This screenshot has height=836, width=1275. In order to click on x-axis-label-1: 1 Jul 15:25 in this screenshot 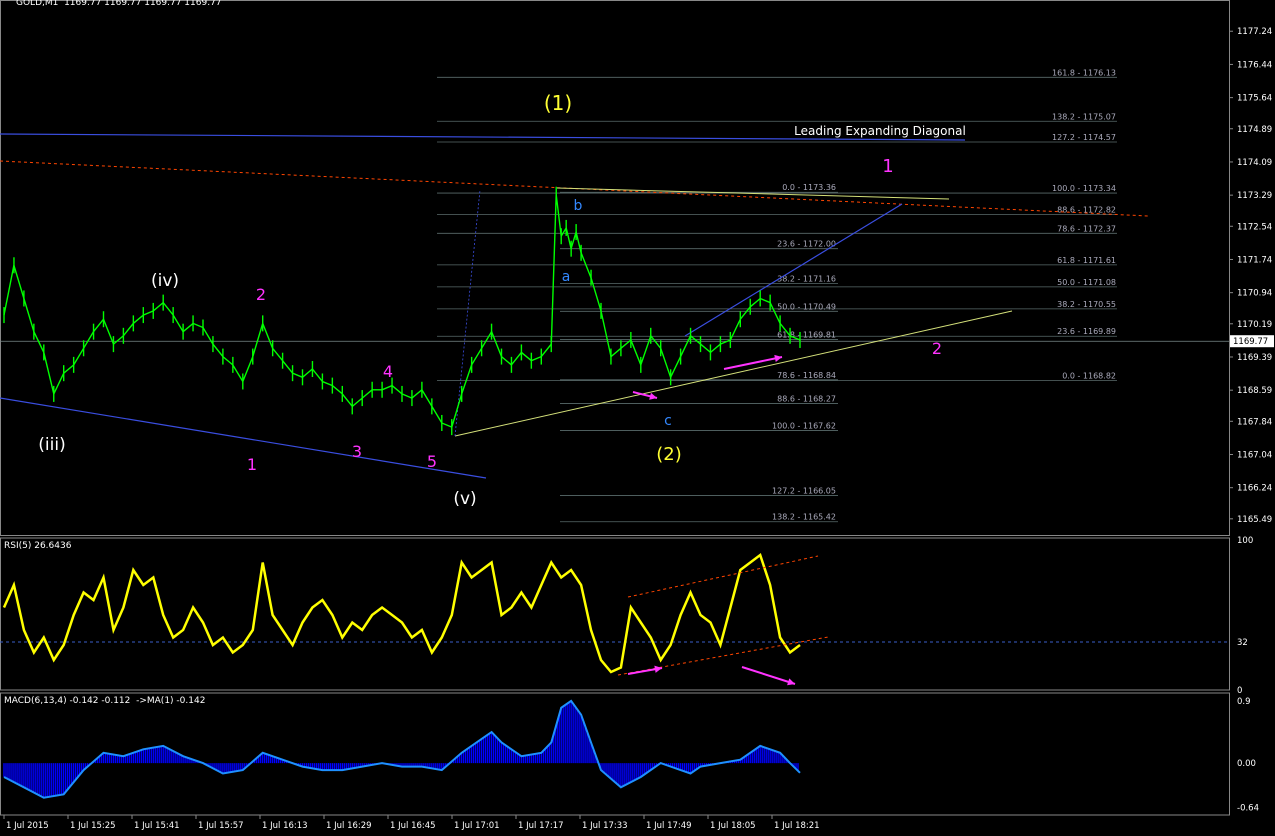, I will do `click(93, 826)`.